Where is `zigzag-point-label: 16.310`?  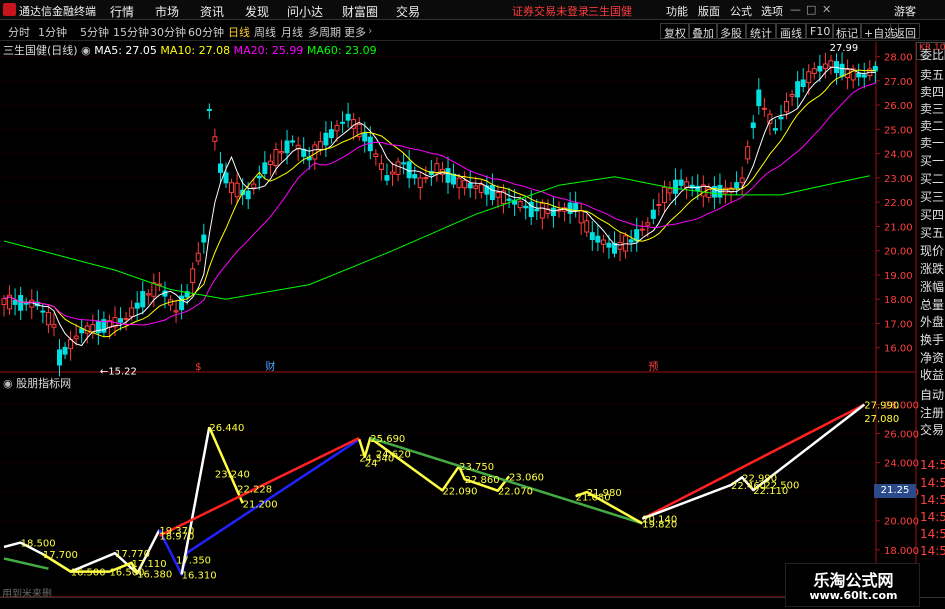 zigzag-point-label: 16.310 is located at coordinates (199, 575).